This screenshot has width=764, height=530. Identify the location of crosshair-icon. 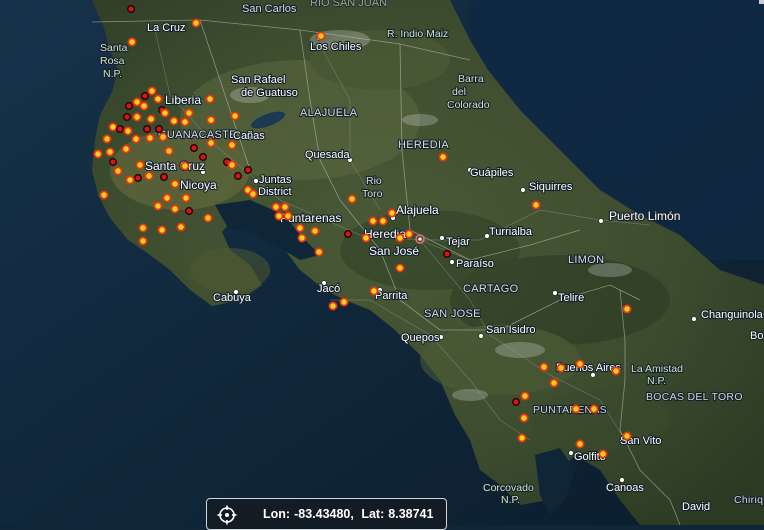
(227, 515).